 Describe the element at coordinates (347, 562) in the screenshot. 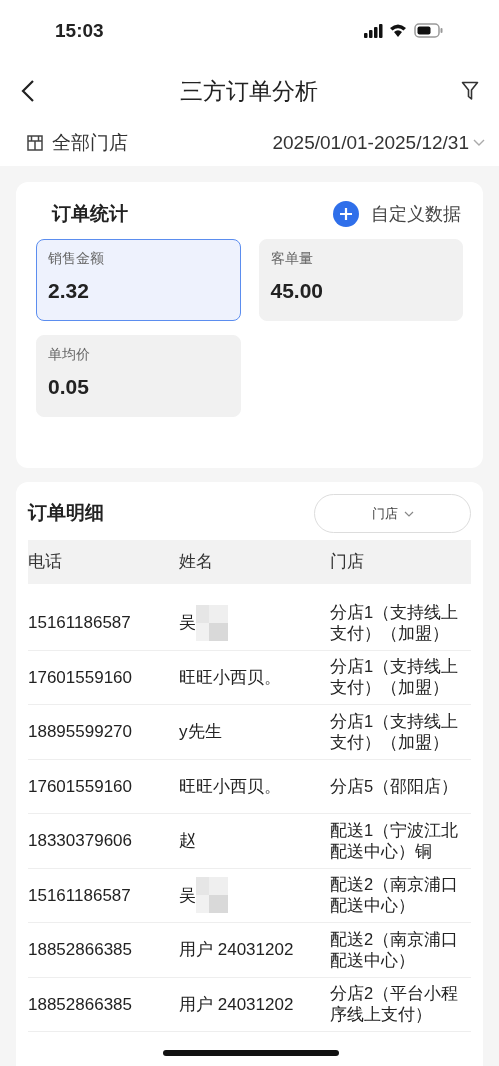

I see `column-header: 门店` at that location.